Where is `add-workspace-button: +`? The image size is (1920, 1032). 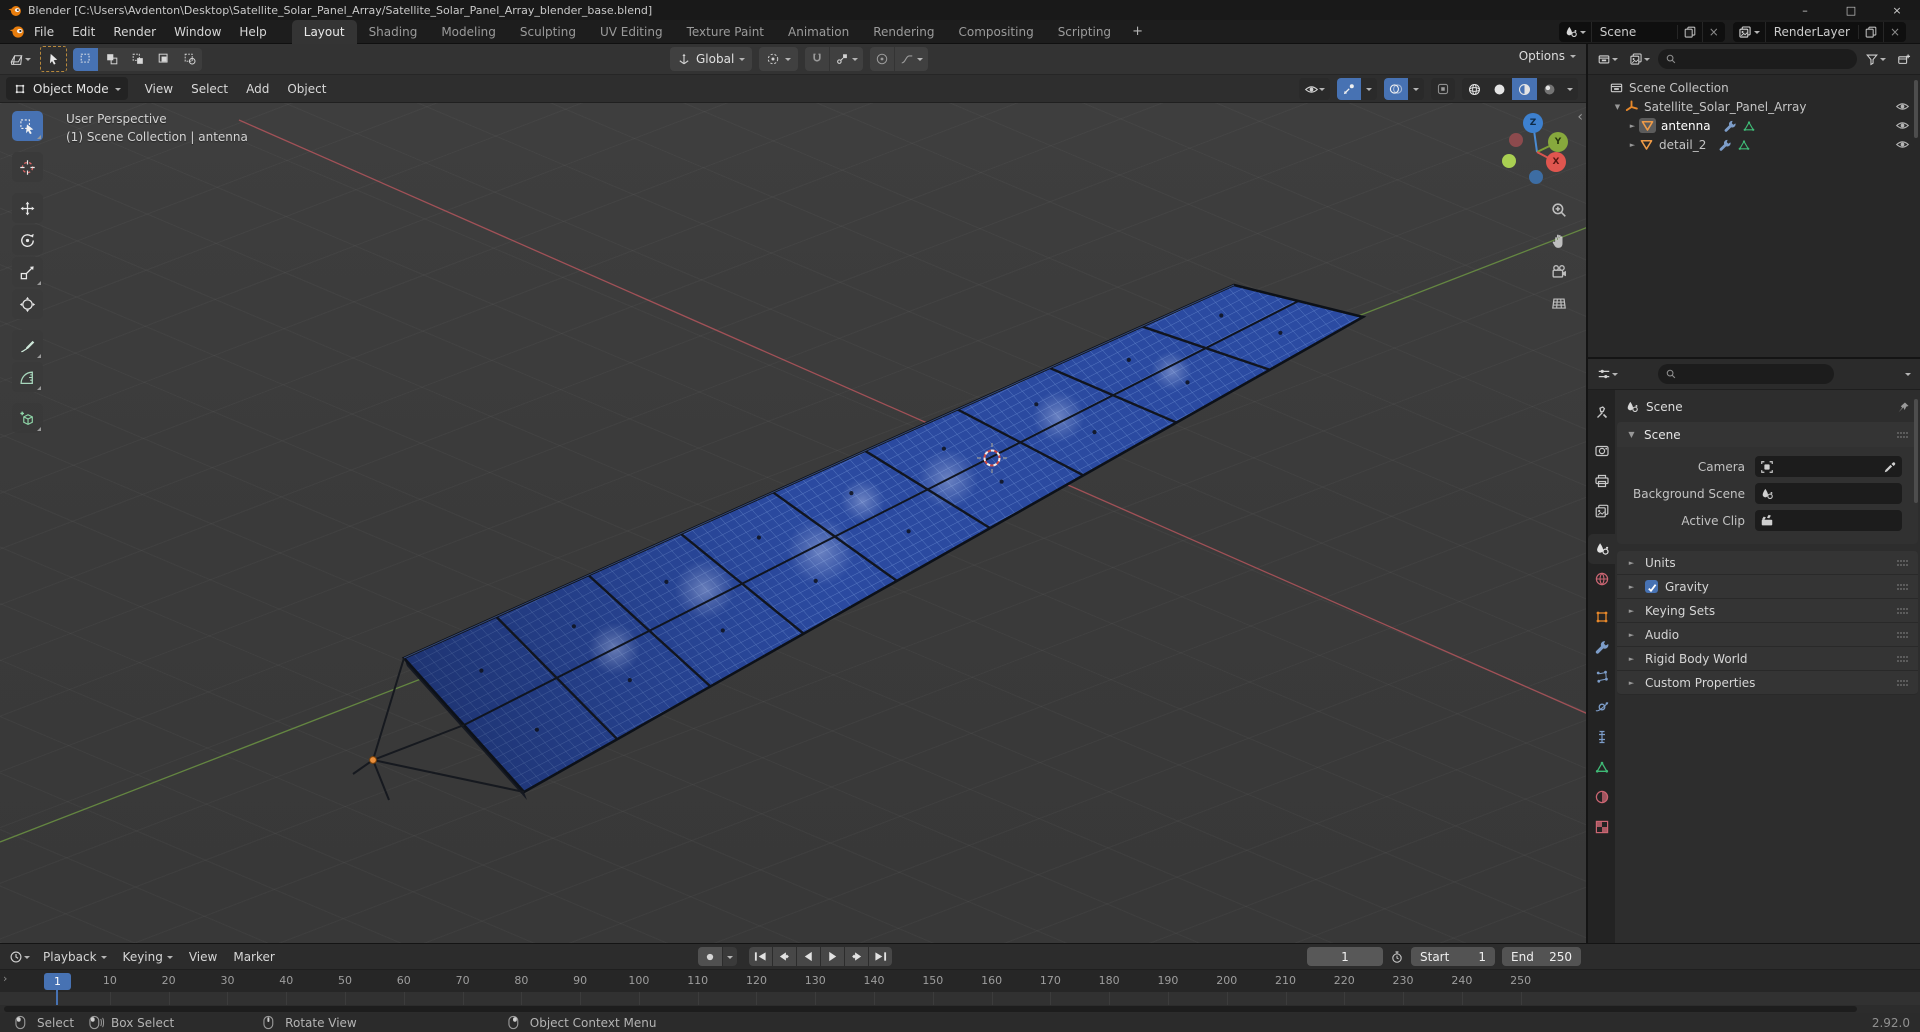 add-workspace-button: + is located at coordinates (1137, 31).